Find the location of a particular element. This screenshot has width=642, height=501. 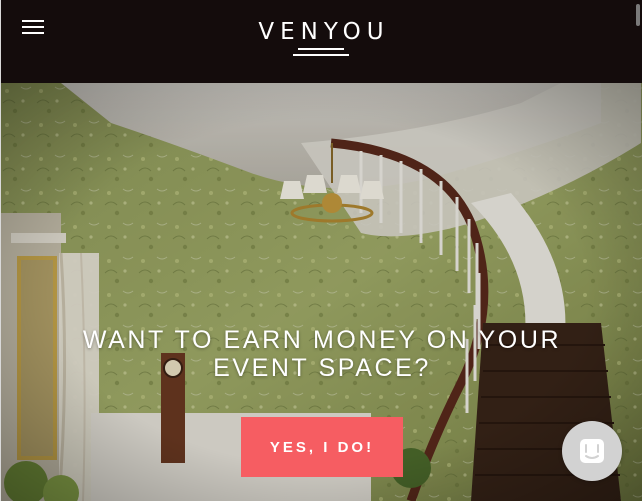

yes-i-do-button: YES, I DO! is located at coordinates (322, 447).